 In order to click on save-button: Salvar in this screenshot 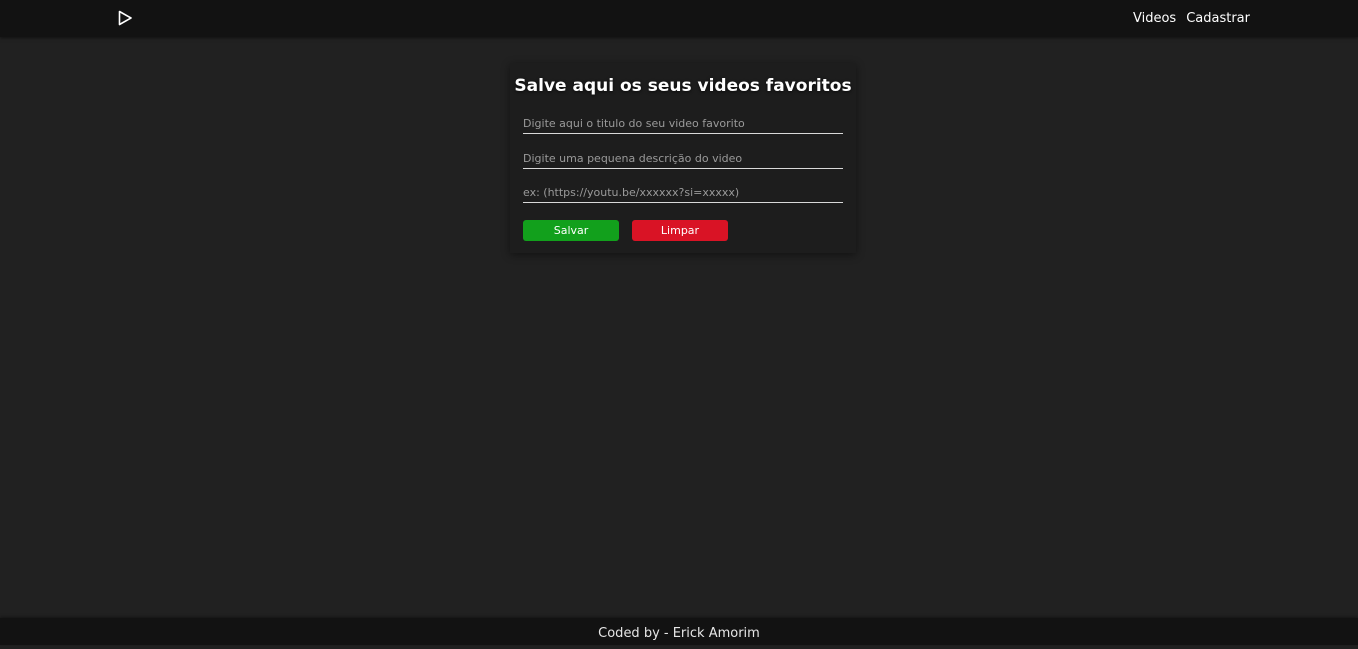, I will do `click(571, 230)`.